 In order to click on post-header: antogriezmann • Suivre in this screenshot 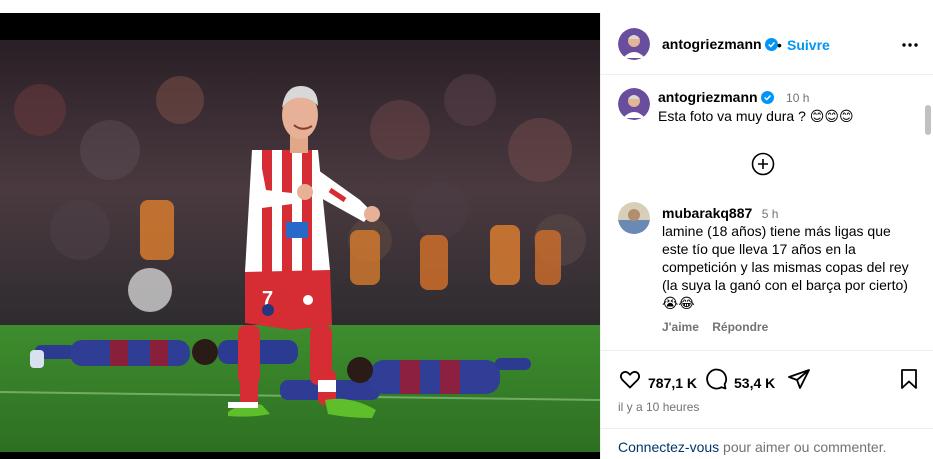, I will do `click(767, 44)`.